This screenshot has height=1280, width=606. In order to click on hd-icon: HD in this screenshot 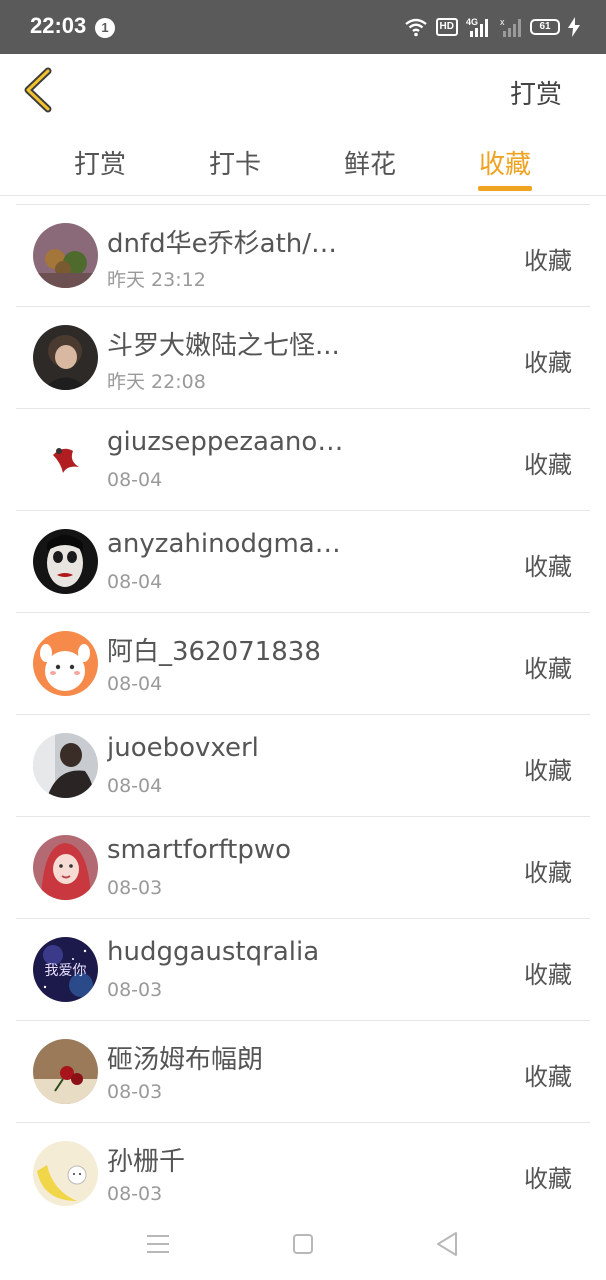, I will do `click(446, 27)`.